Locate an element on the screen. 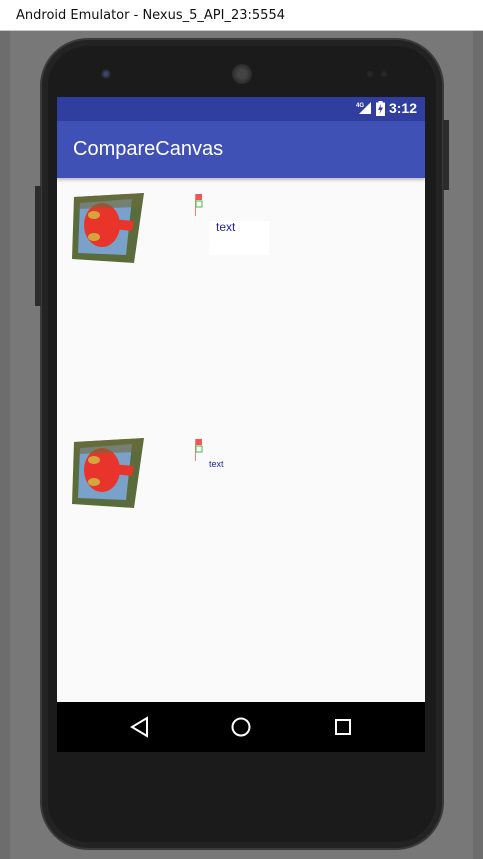  svg-text: 4G is located at coordinates (360, 106).